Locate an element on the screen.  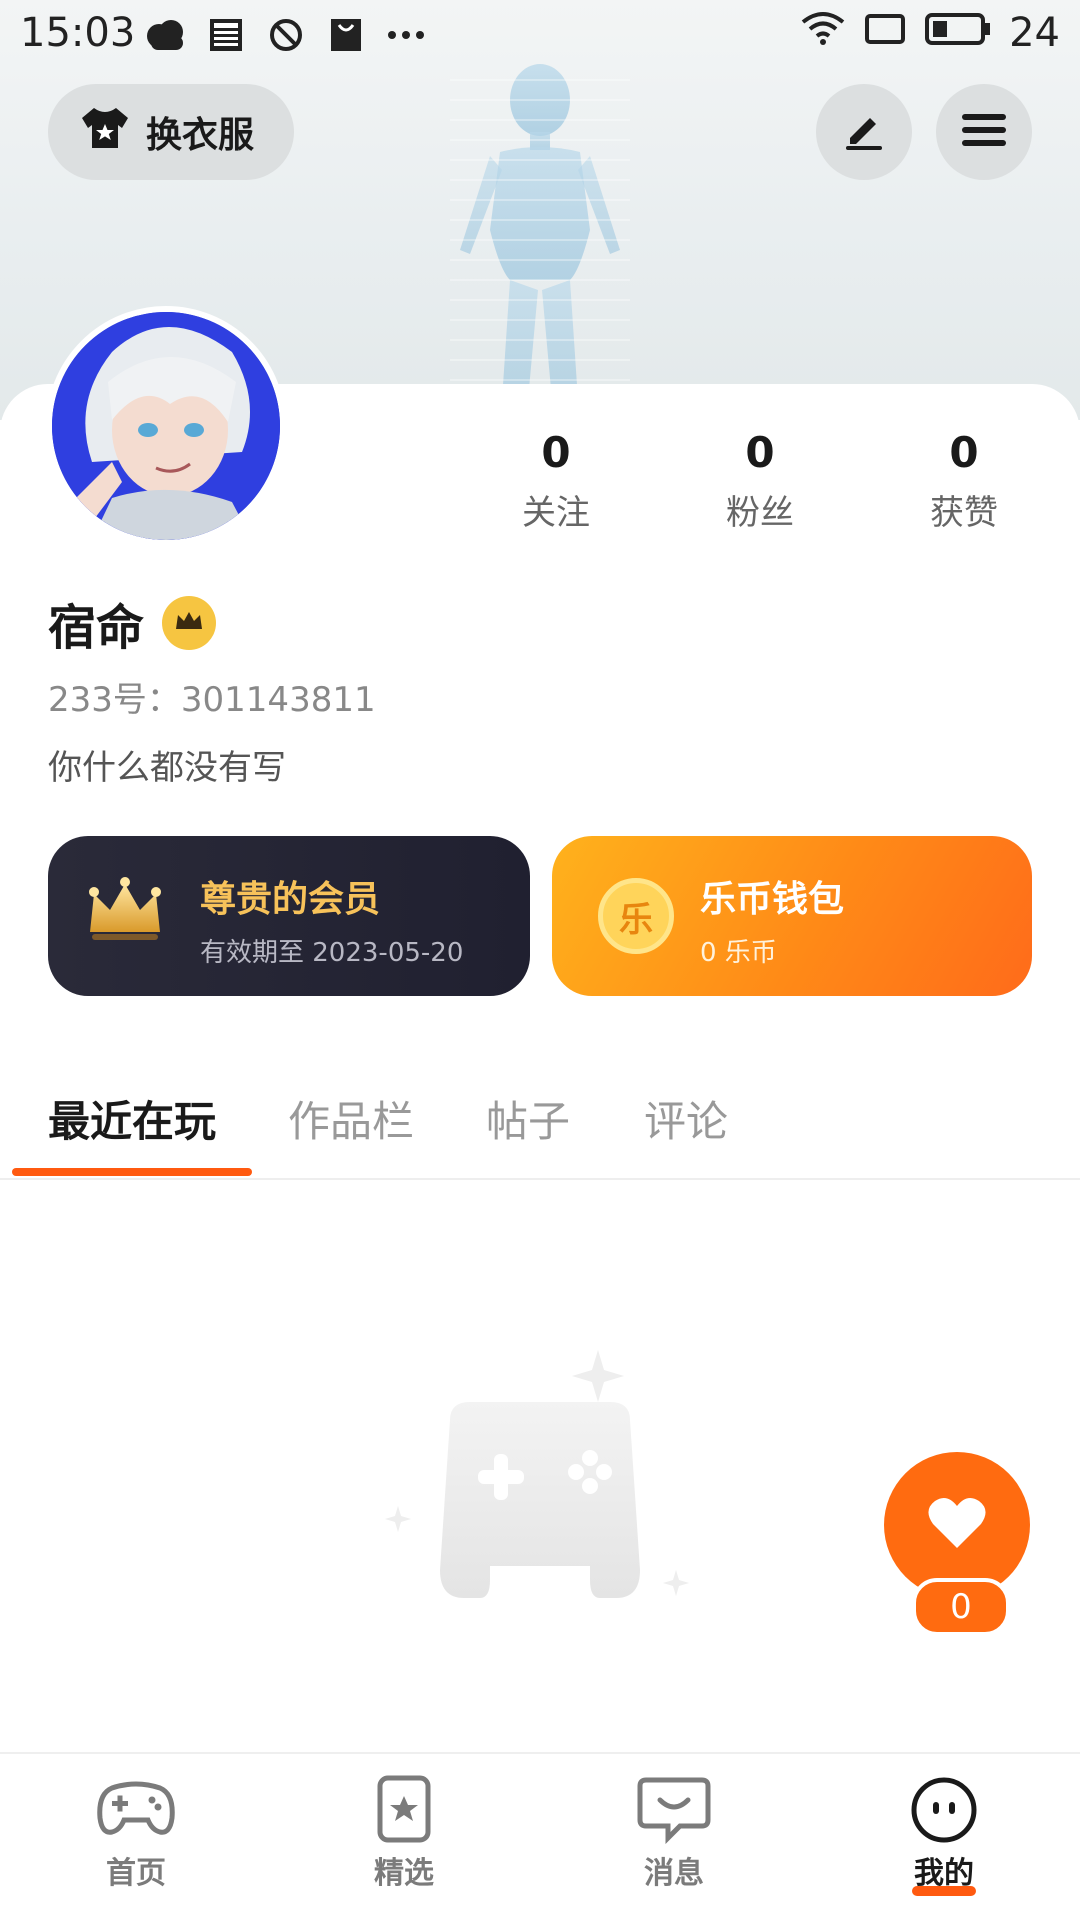
status-system-icons: 24 is located at coordinates (930, 33).